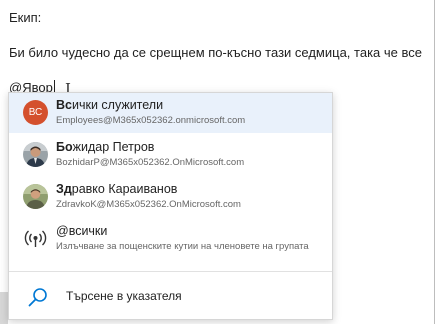 The image size is (435, 324). Describe the element at coordinates (150, 162) in the screenshot. I see `suggestion-email: BozhidarP@M365x052362.OnMicrosoft.com` at that location.